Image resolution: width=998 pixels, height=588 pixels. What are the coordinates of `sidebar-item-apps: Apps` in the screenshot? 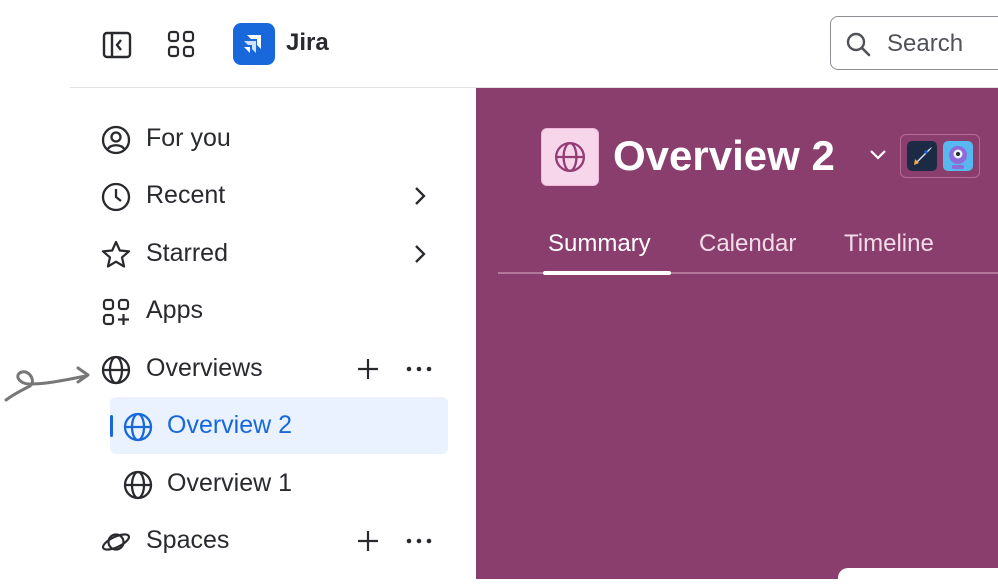 It's located at (272, 311).